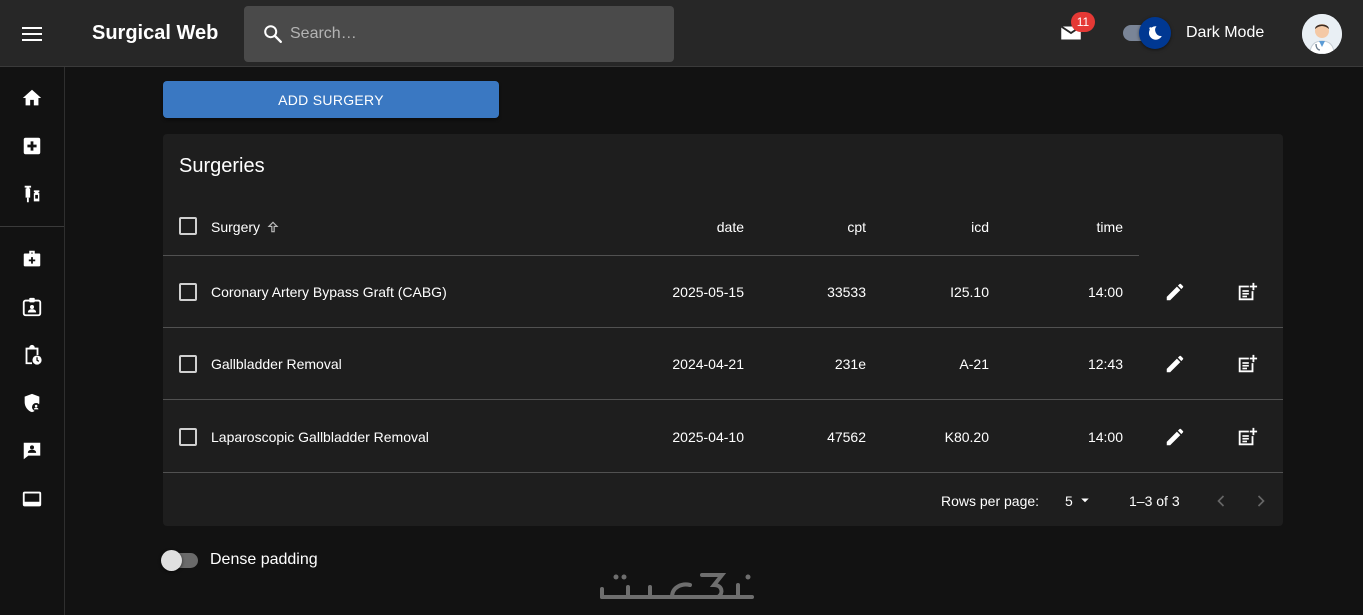  Describe the element at coordinates (939, 227) in the screenshot. I see `column-header-icd: icd` at that location.